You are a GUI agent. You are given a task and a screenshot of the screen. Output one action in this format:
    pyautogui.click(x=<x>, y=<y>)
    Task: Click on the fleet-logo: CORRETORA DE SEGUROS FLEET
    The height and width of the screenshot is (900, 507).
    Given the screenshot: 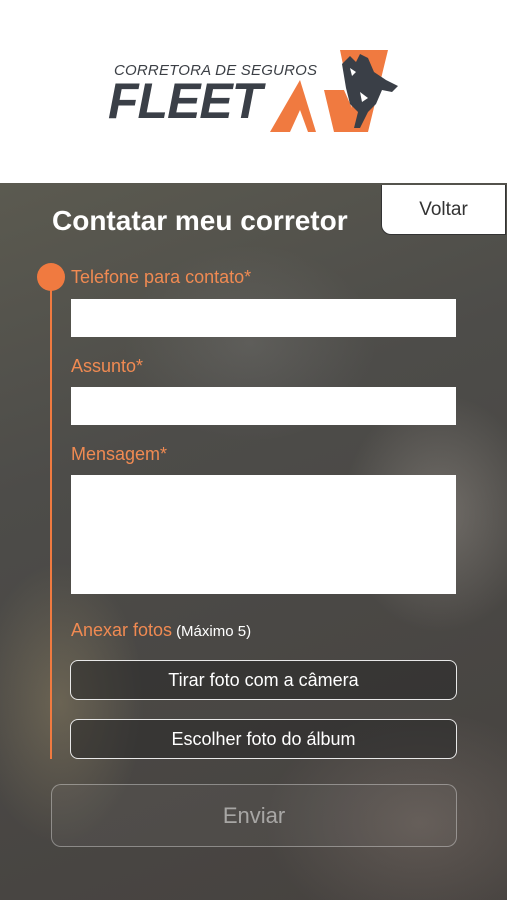 What is the action you would take?
    pyautogui.click(x=254, y=91)
    